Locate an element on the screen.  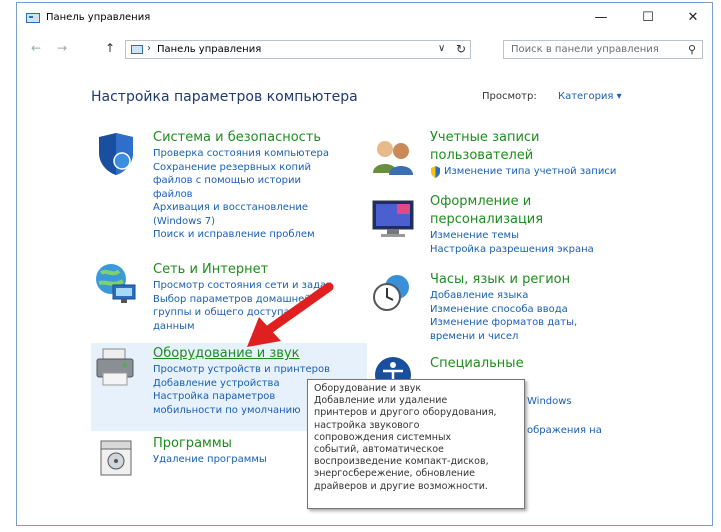
system-link: Проверка состояния компьютера is located at coordinates (241, 154).